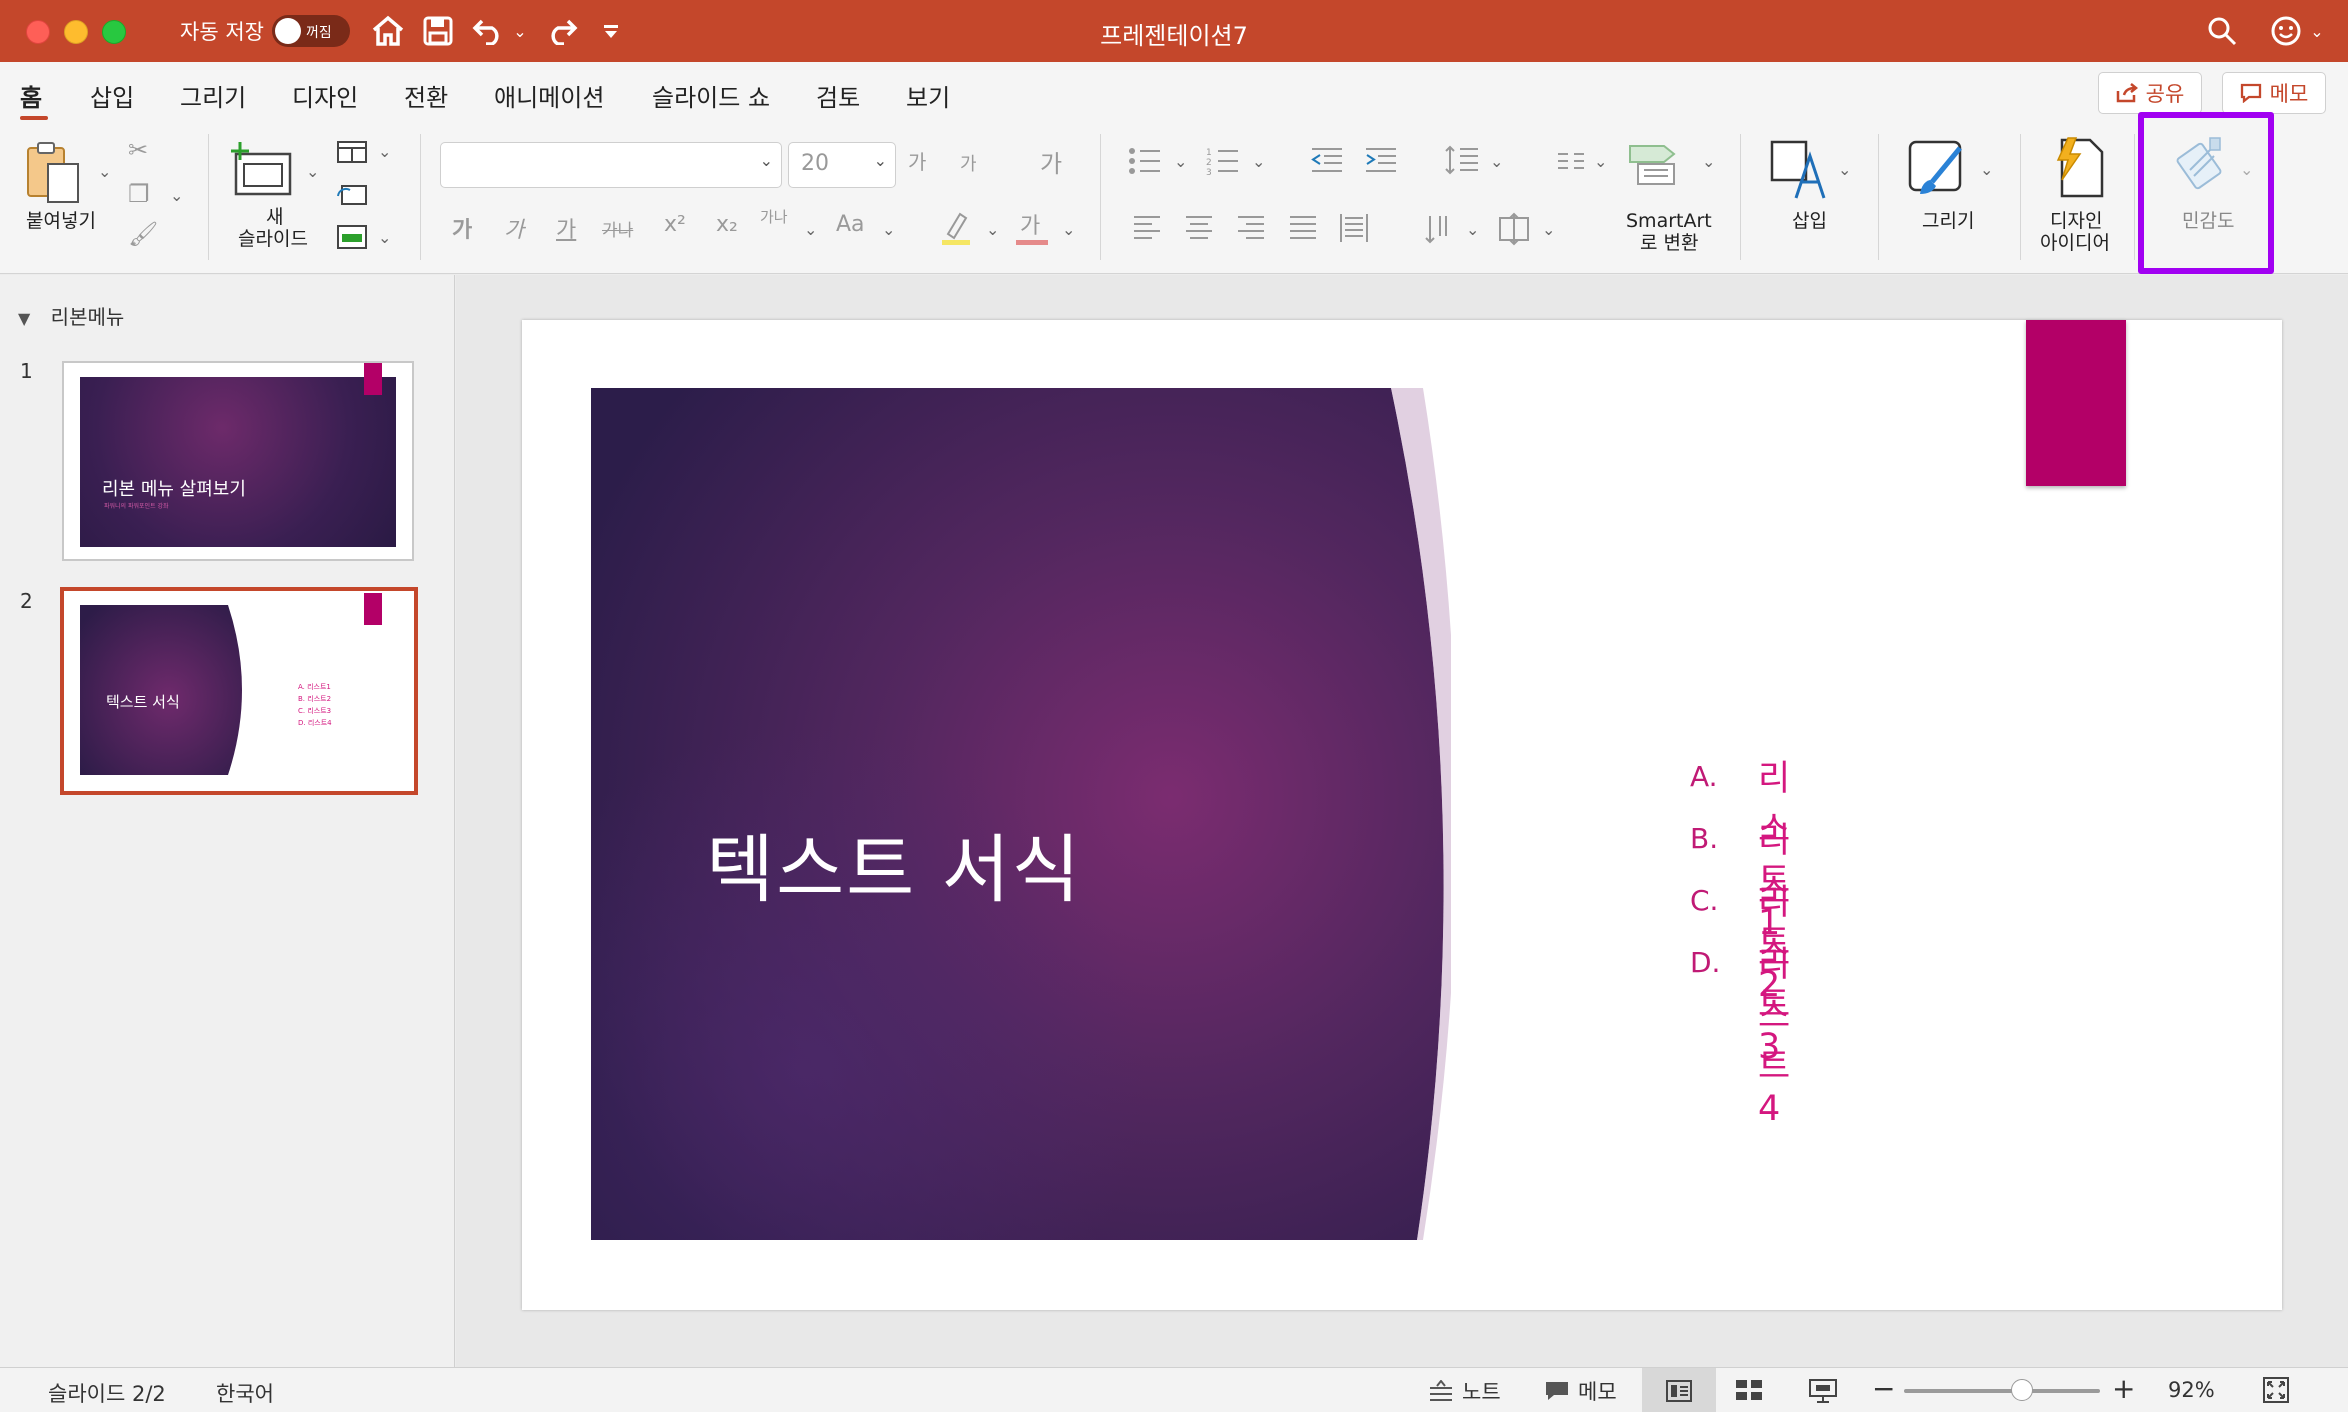 The width and height of the screenshot is (2348, 1412). What do you see at coordinates (1051, 161) in the screenshot?
I see `clear-formatting-icon: 가` at bounding box center [1051, 161].